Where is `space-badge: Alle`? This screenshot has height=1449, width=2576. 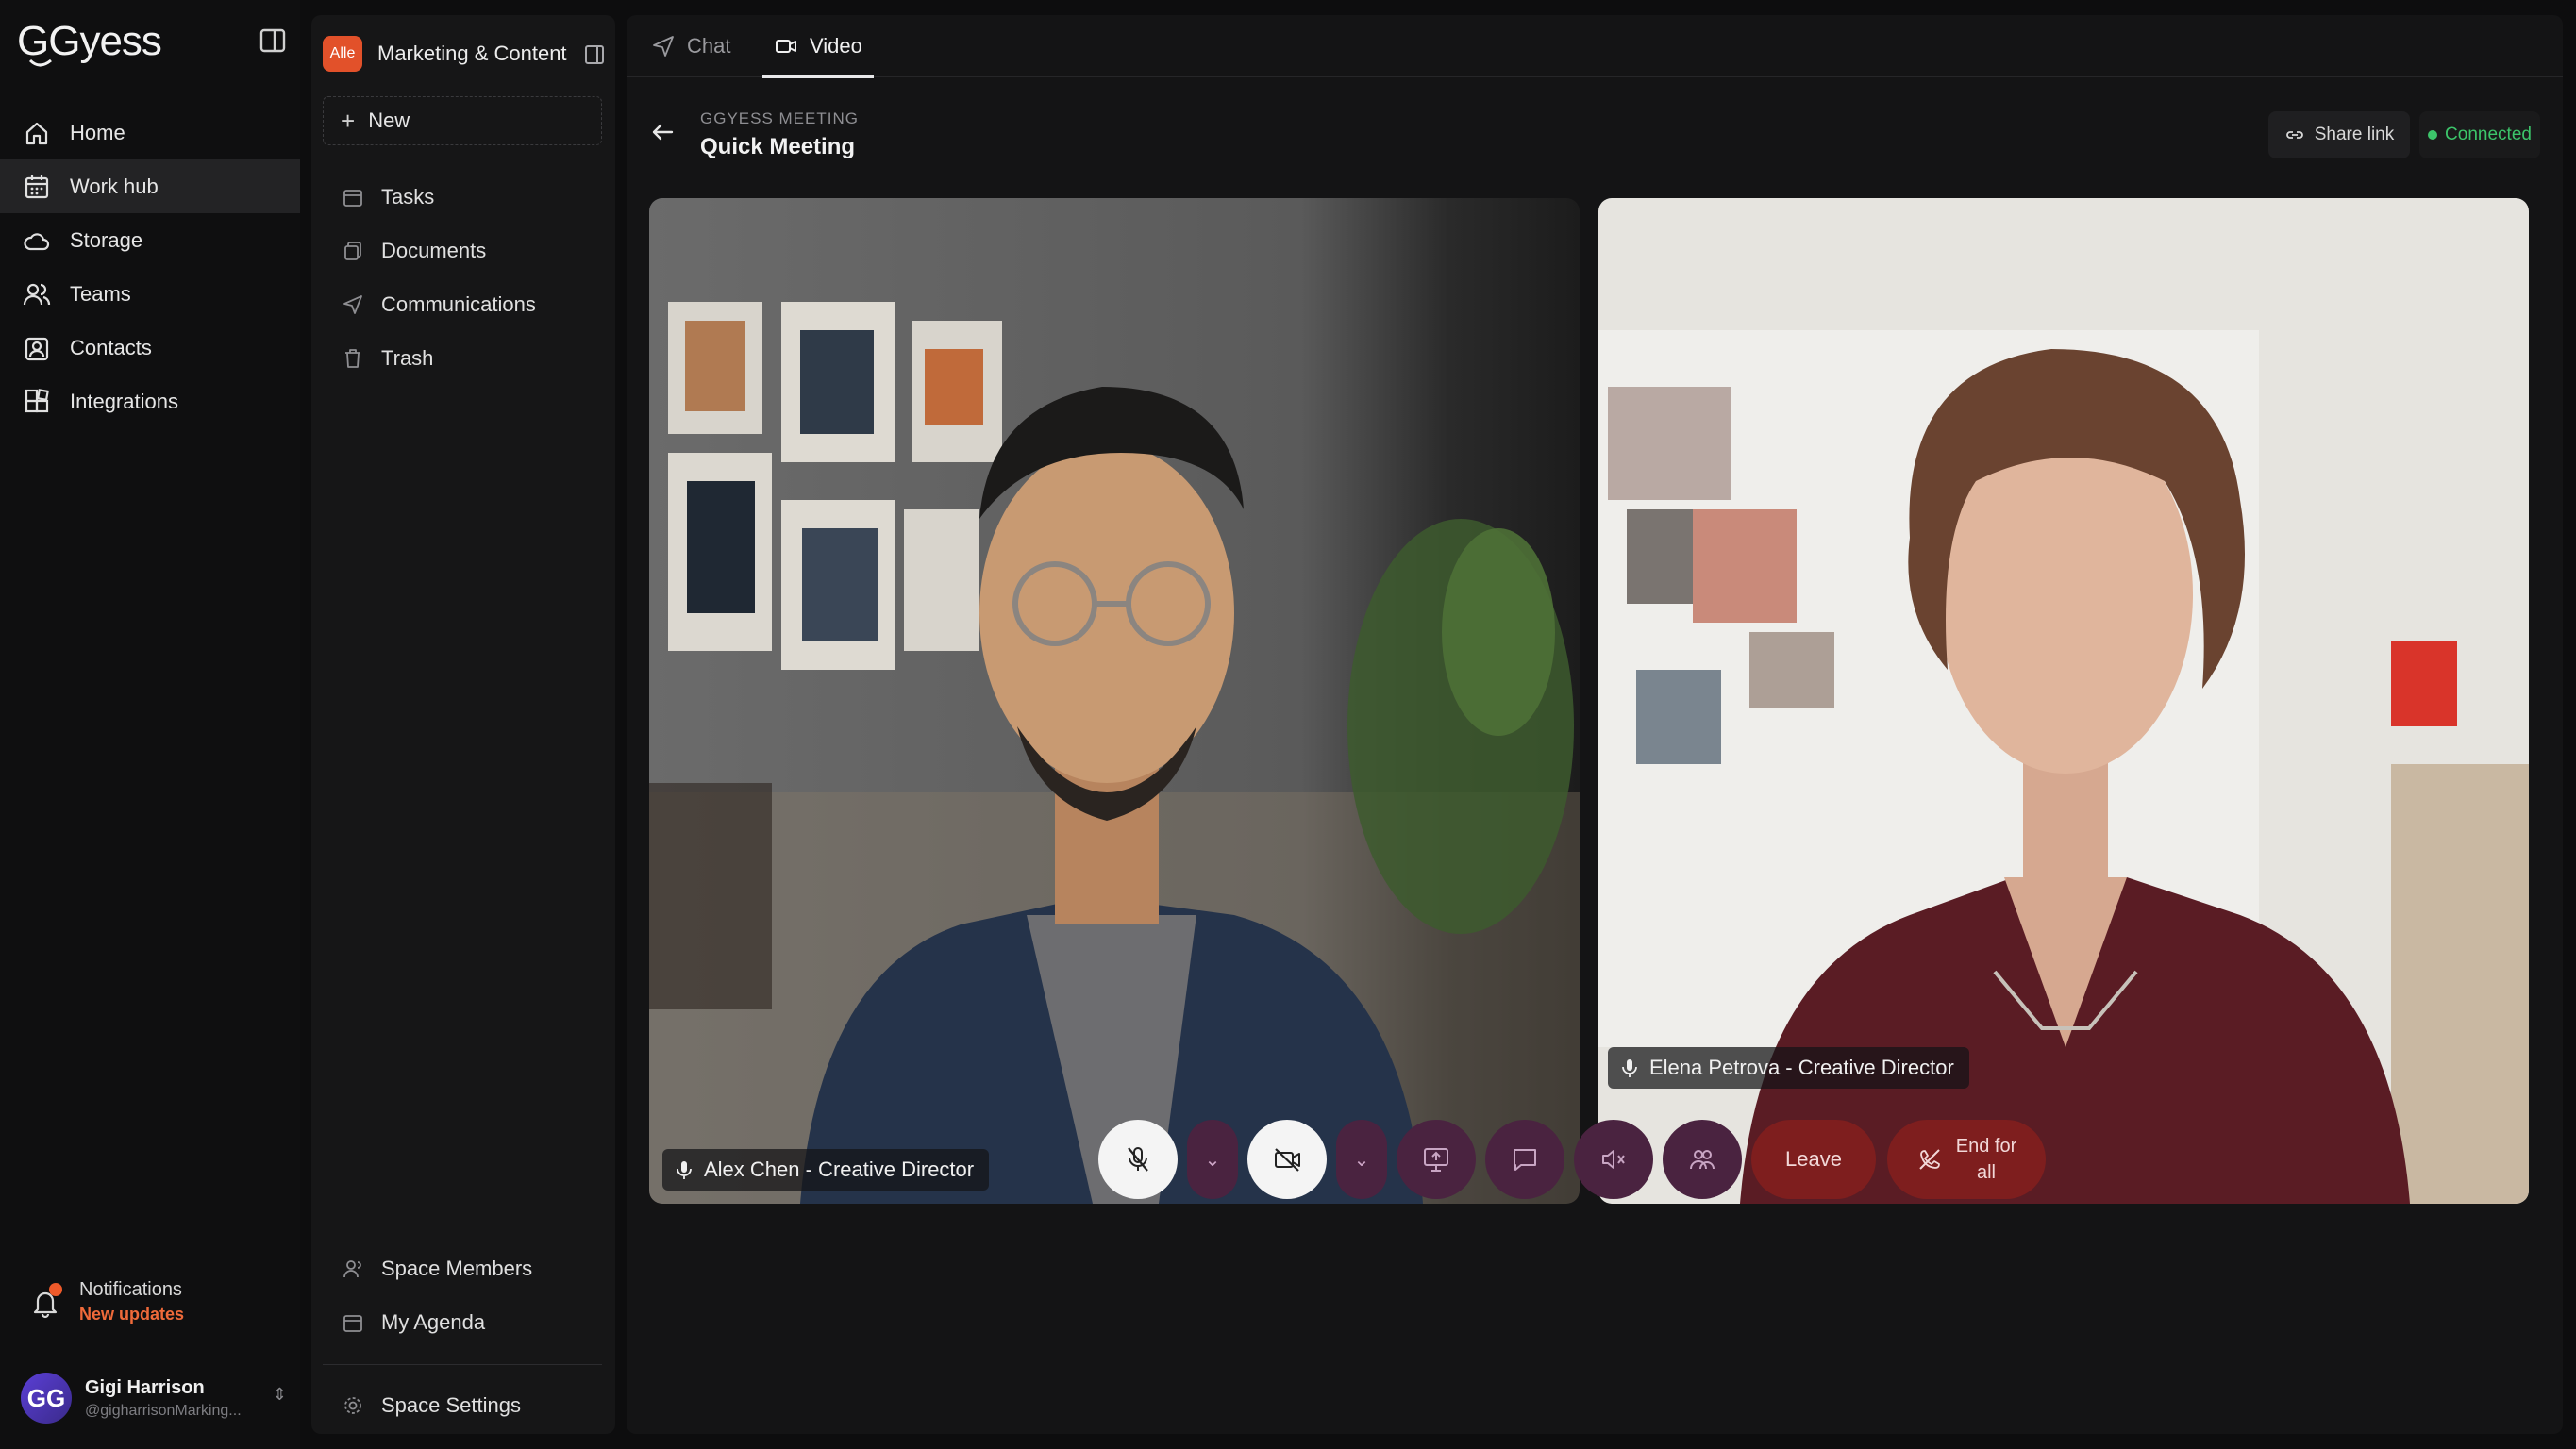 space-badge: Alle is located at coordinates (342, 54).